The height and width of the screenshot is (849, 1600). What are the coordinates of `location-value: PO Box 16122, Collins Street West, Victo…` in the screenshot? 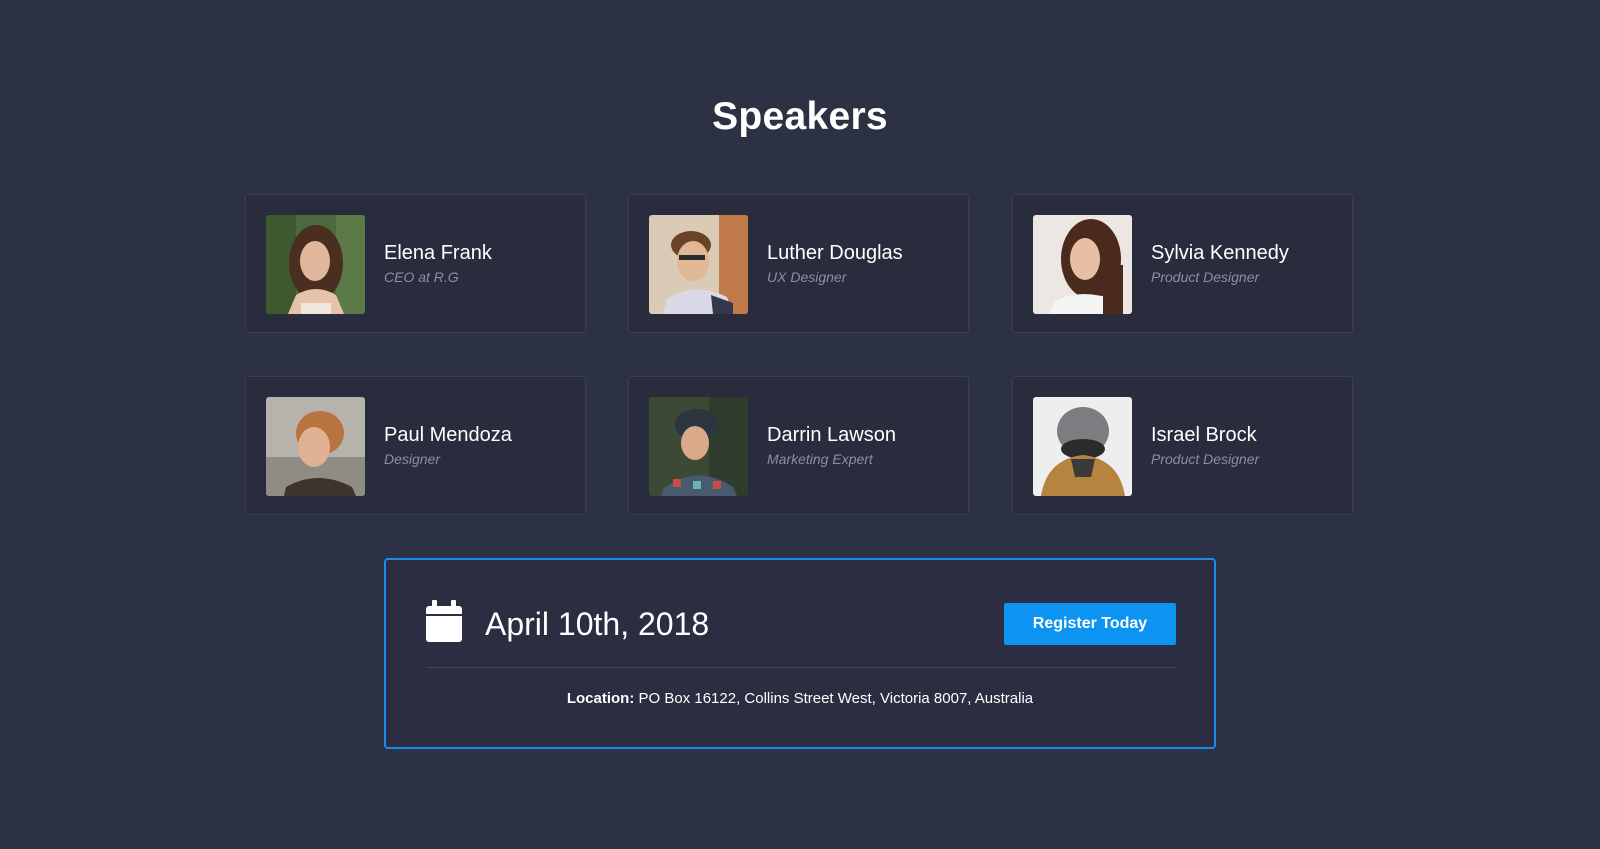 It's located at (836, 698).